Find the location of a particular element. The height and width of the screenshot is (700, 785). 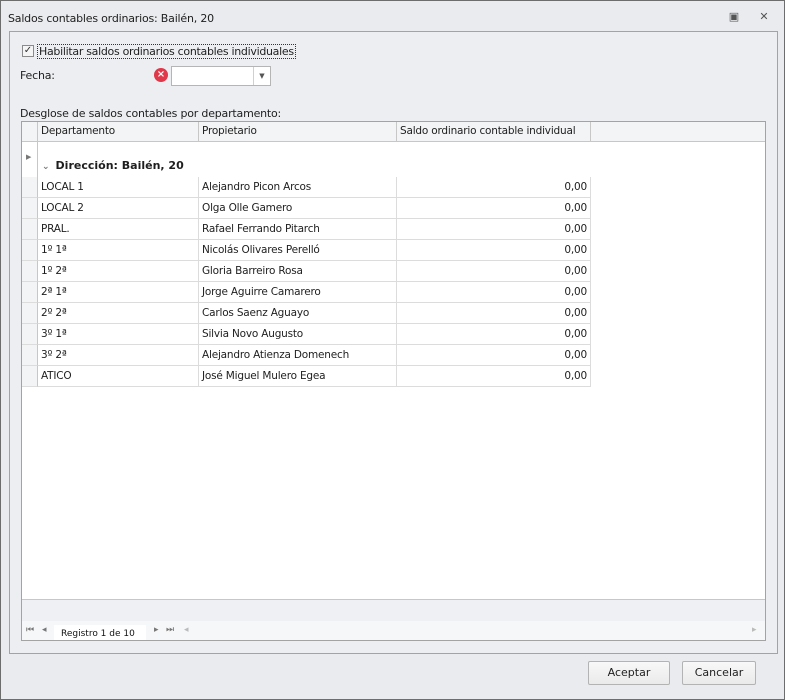

cell-departamento: 2ª 1ª is located at coordinates (118, 292).